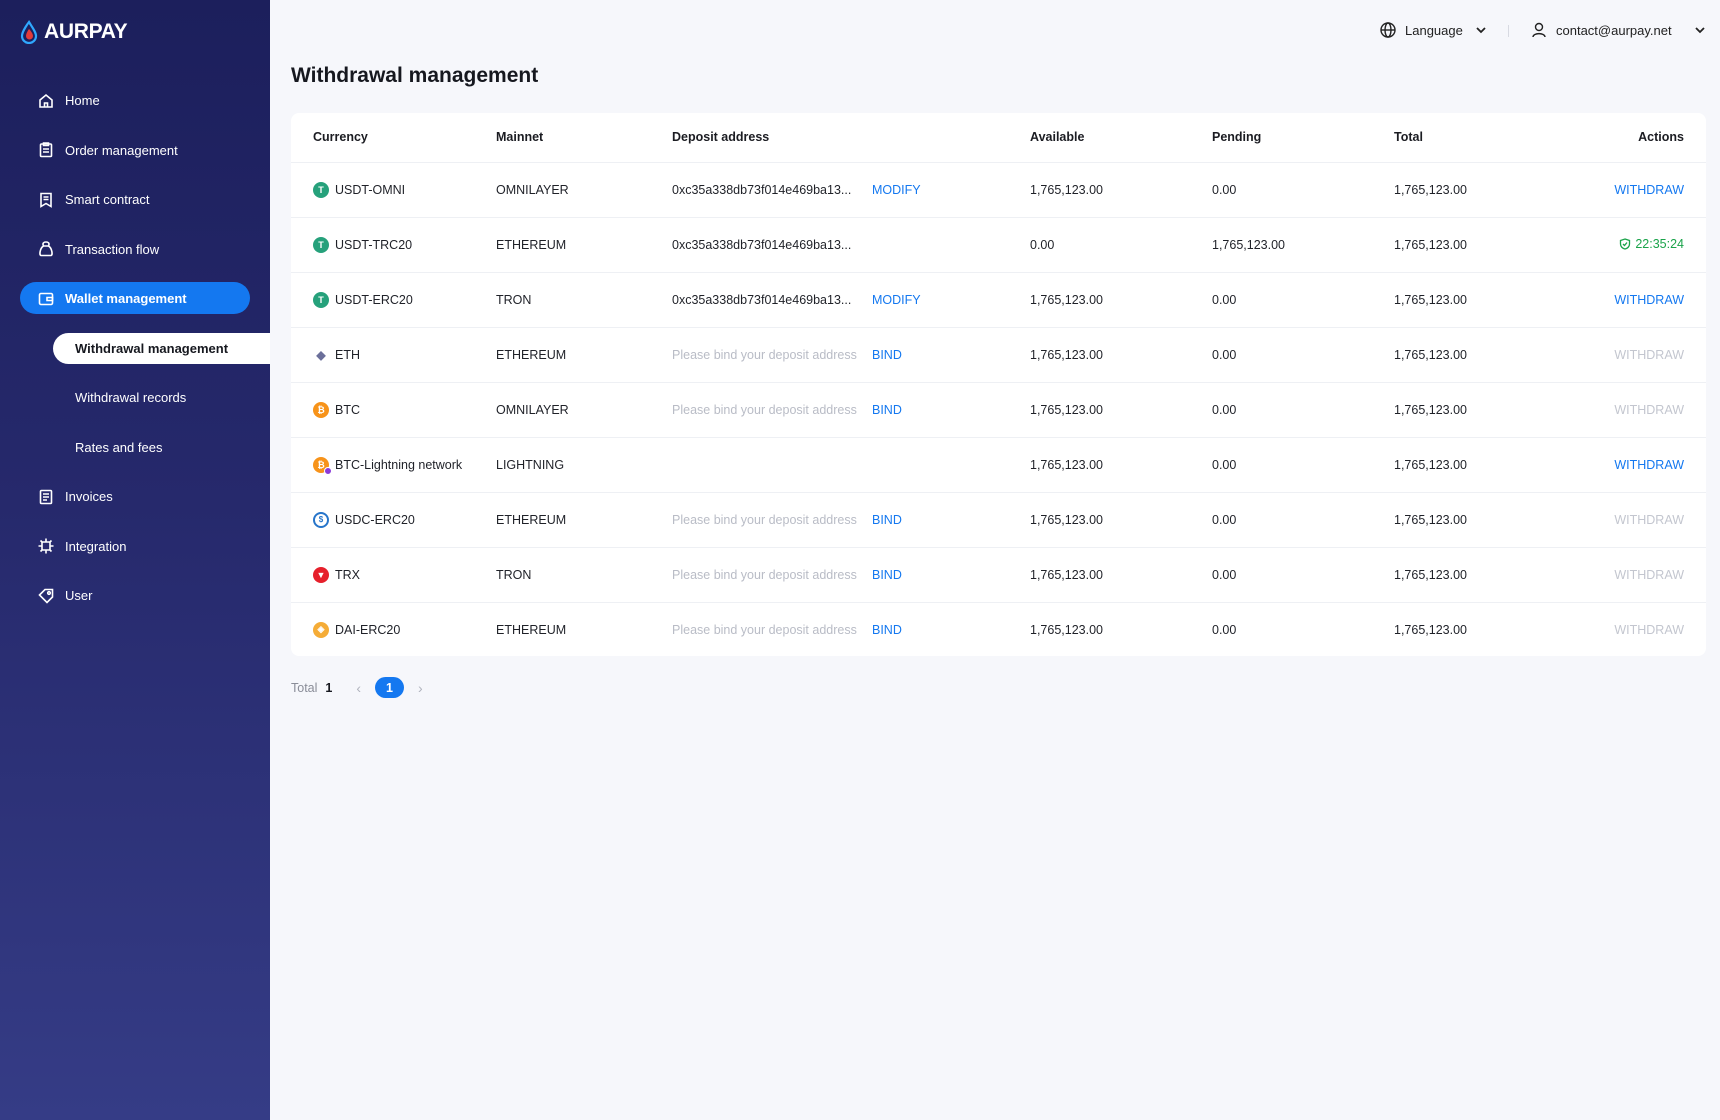 The height and width of the screenshot is (1120, 1720). What do you see at coordinates (135, 101) in the screenshot?
I see `sidebar-item-home: Home` at bounding box center [135, 101].